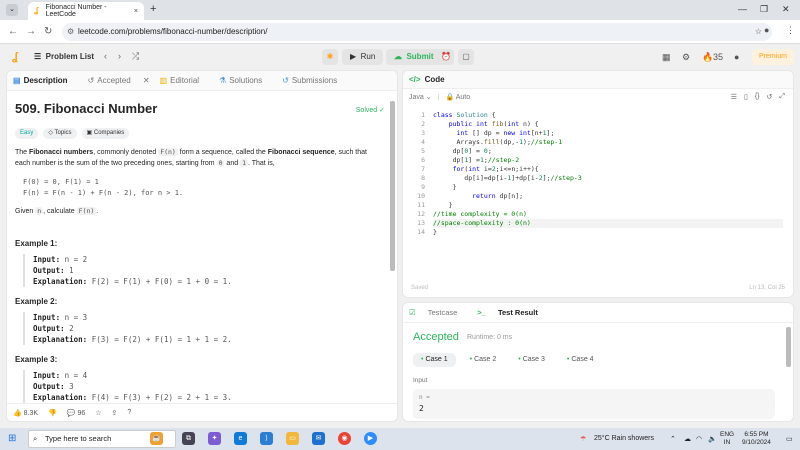 This screenshot has height=450, width=800. Describe the element at coordinates (757, 97) in the screenshot. I see `braces-icon: {}` at that location.